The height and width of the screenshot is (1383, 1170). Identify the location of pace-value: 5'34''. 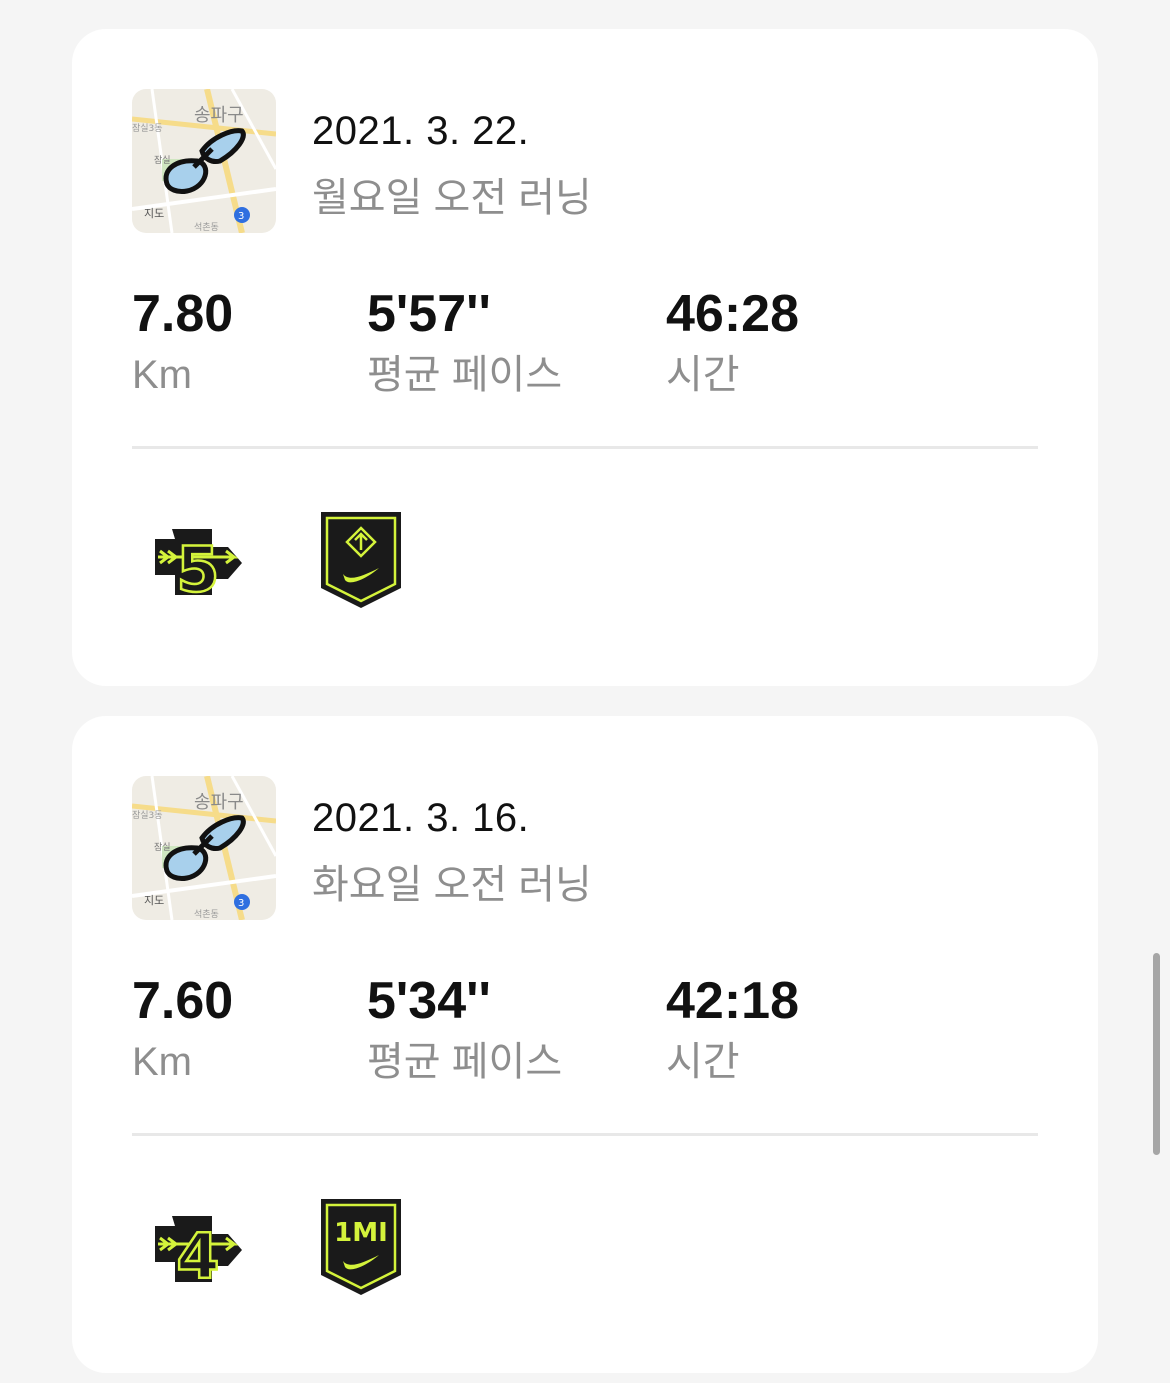
(429, 1001).